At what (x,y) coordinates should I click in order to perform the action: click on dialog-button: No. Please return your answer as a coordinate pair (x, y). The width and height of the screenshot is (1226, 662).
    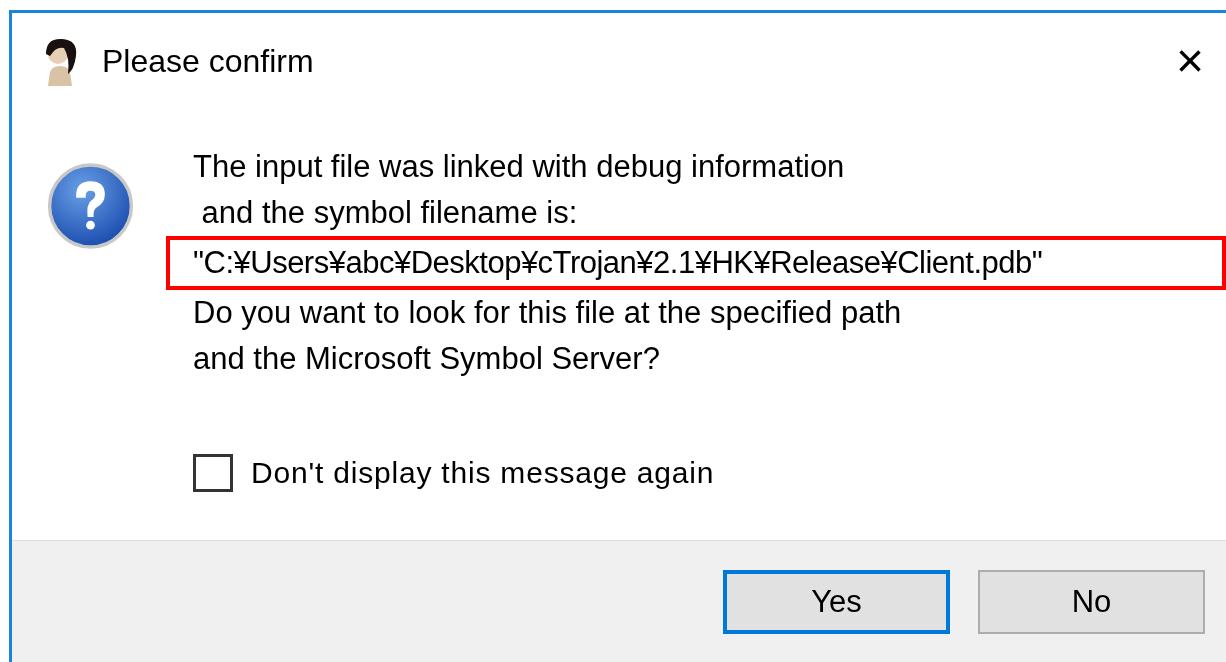
    Looking at the image, I should click on (1091, 602).